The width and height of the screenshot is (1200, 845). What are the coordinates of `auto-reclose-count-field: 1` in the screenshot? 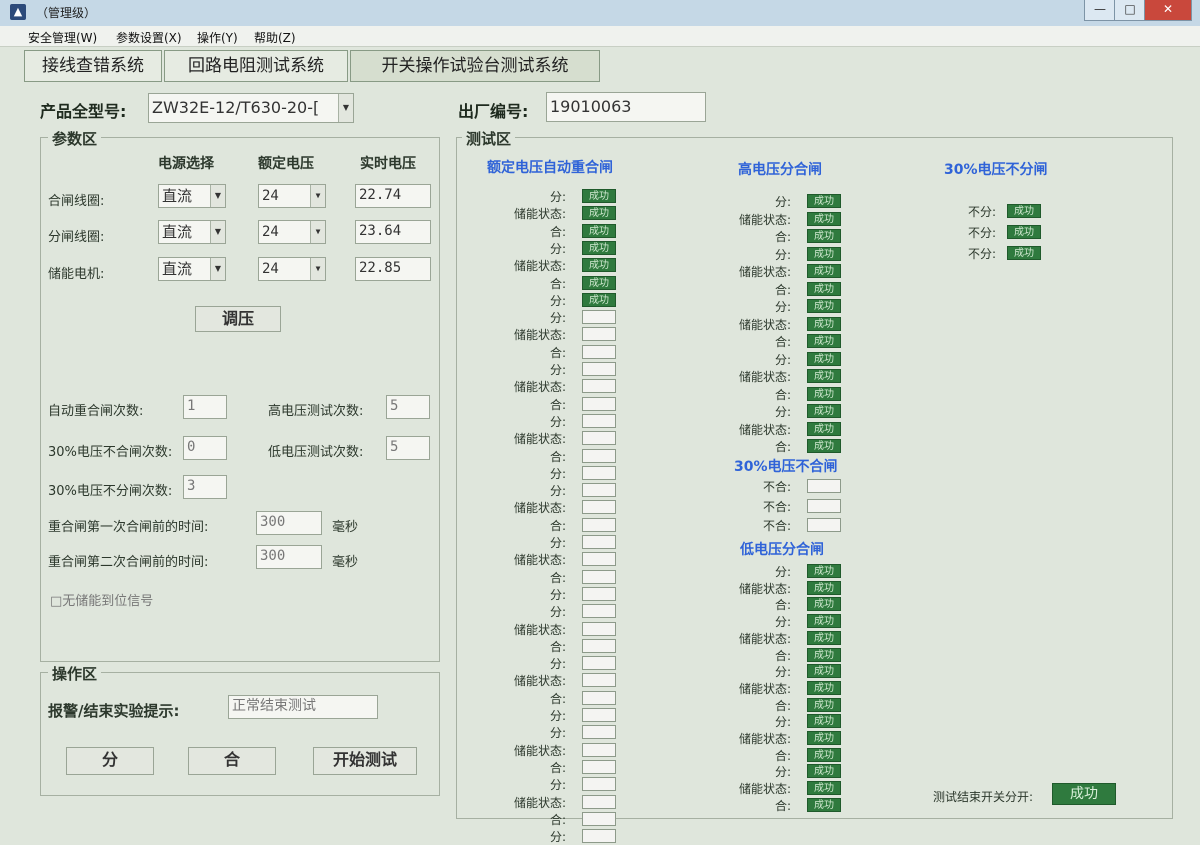 It's located at (205, 407).